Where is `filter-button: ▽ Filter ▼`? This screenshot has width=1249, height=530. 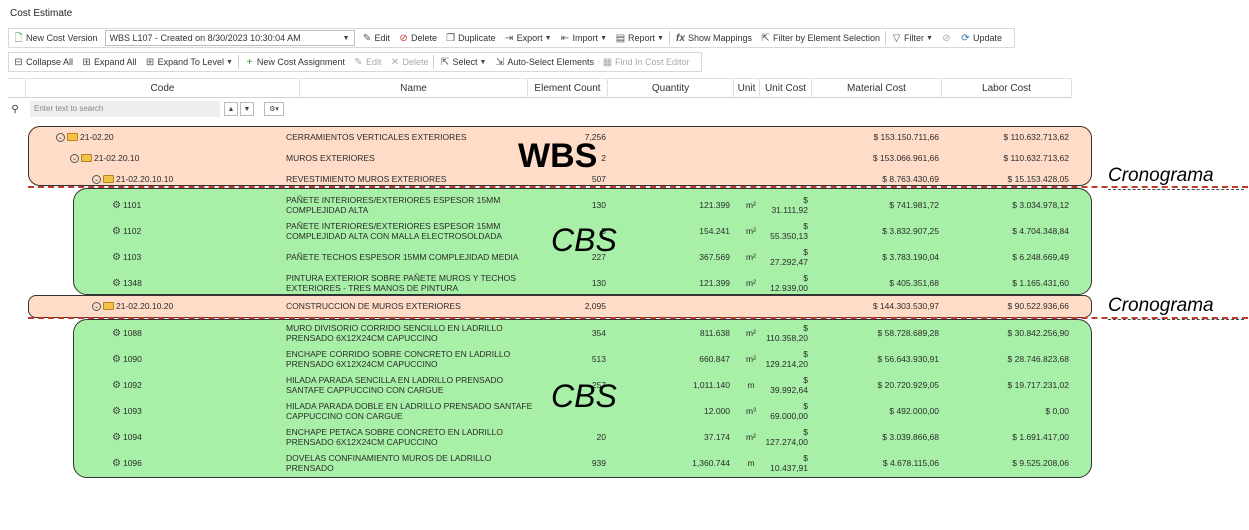 filter-button: ▽ Filter ▼ is located at coordinates (912, 38).